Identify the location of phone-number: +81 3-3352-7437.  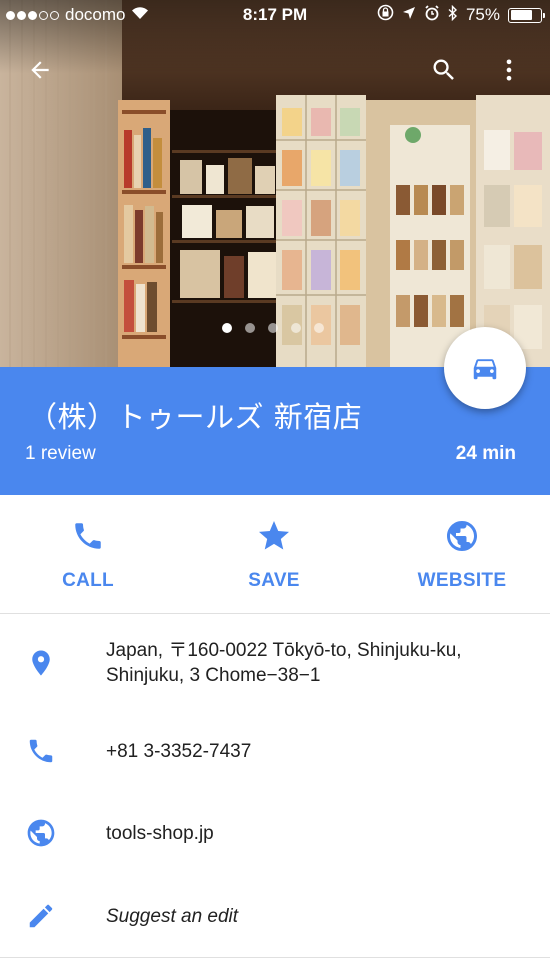
(179, 751).